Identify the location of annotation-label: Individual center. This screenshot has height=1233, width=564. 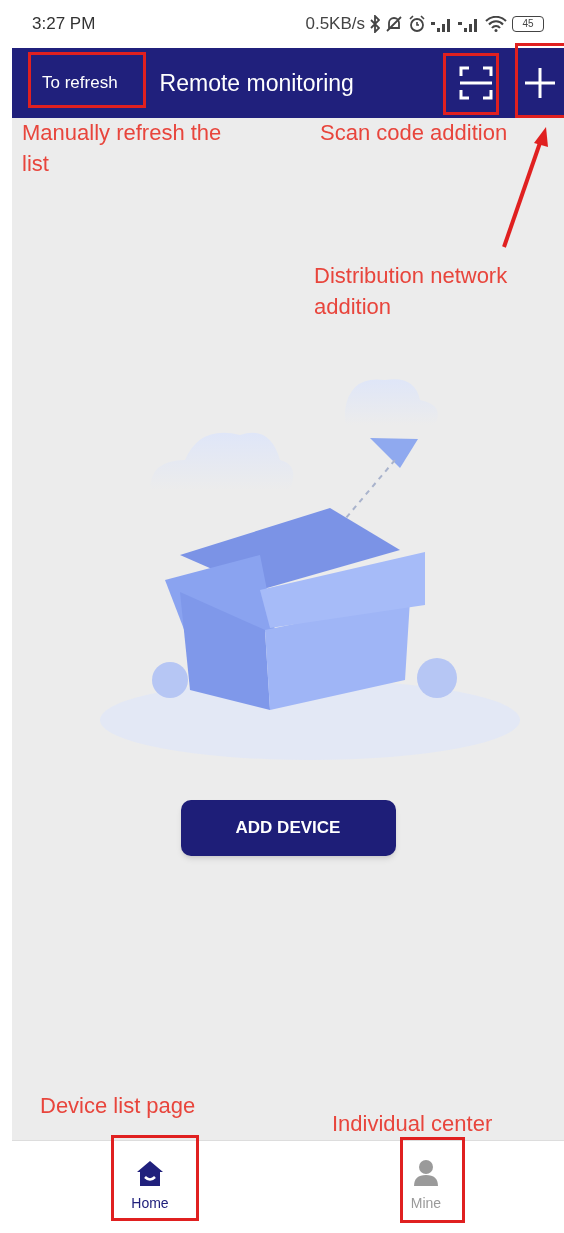
(412, 1124).